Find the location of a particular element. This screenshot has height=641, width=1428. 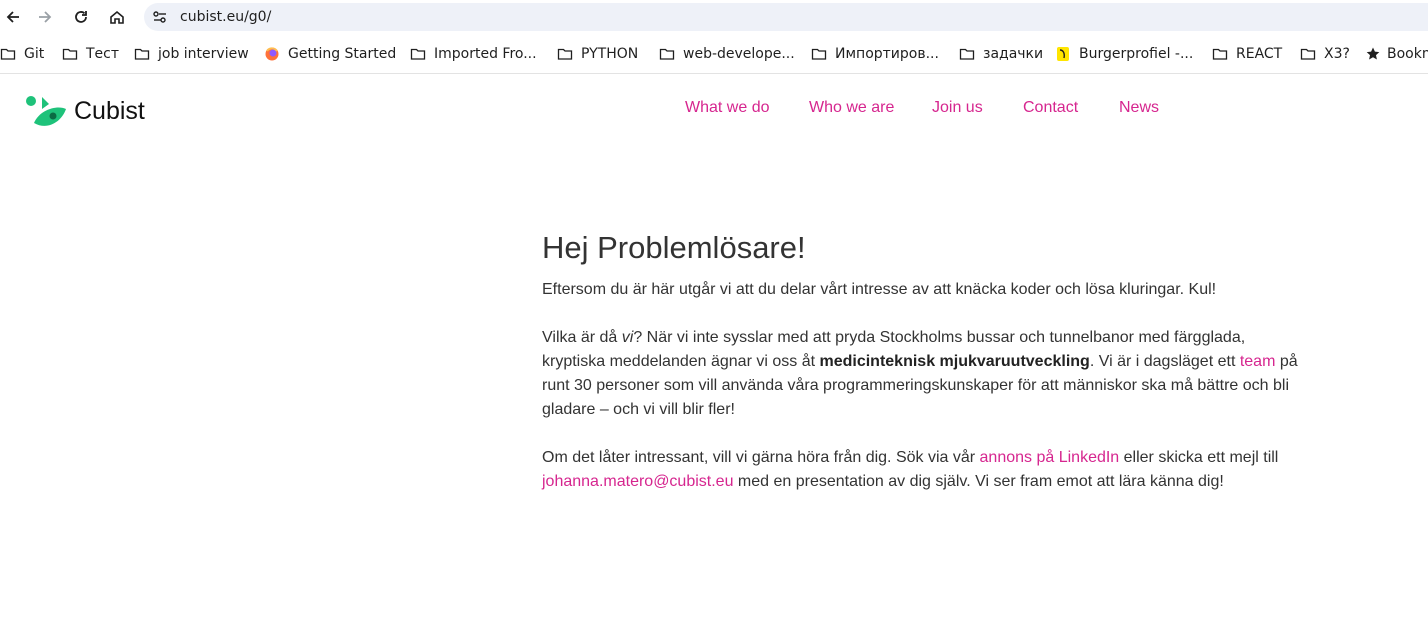

bookmark-getting-started: Getting Started is located at coordinates (330, 54).